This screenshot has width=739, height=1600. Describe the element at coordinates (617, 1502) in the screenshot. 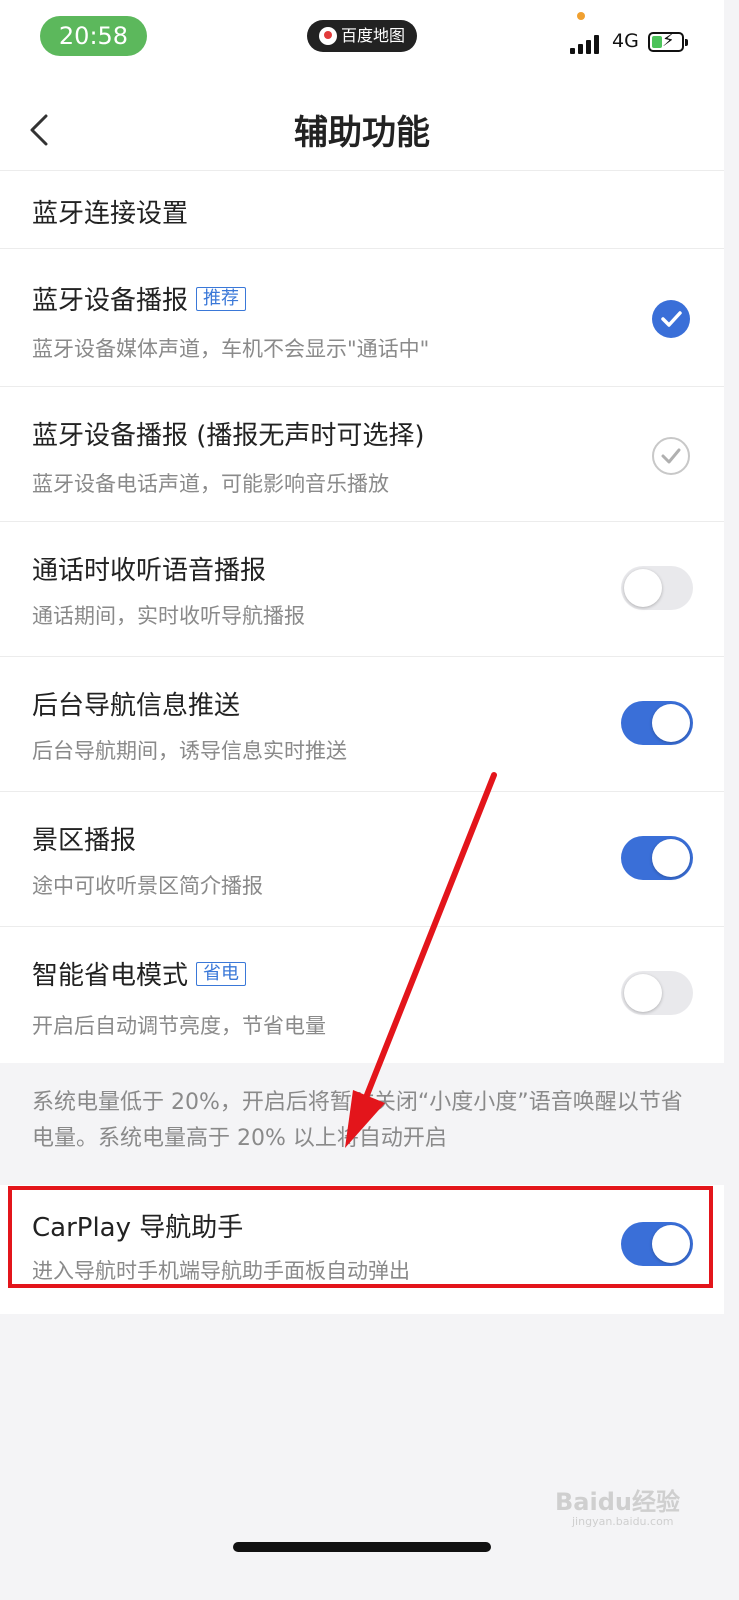

I see `watermark-logo: Baidu经验` at that location.